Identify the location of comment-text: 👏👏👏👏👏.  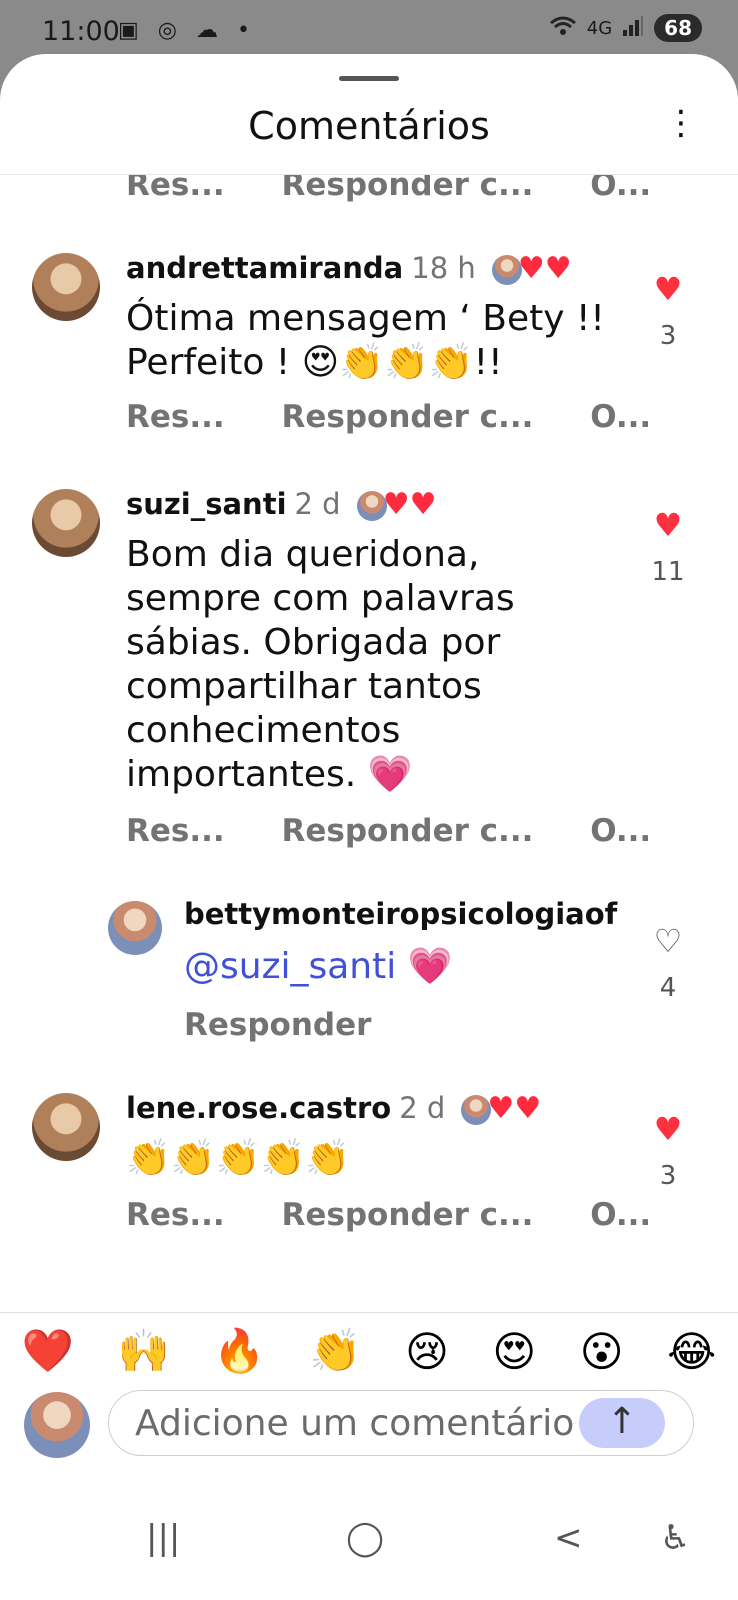
(238, 1158).